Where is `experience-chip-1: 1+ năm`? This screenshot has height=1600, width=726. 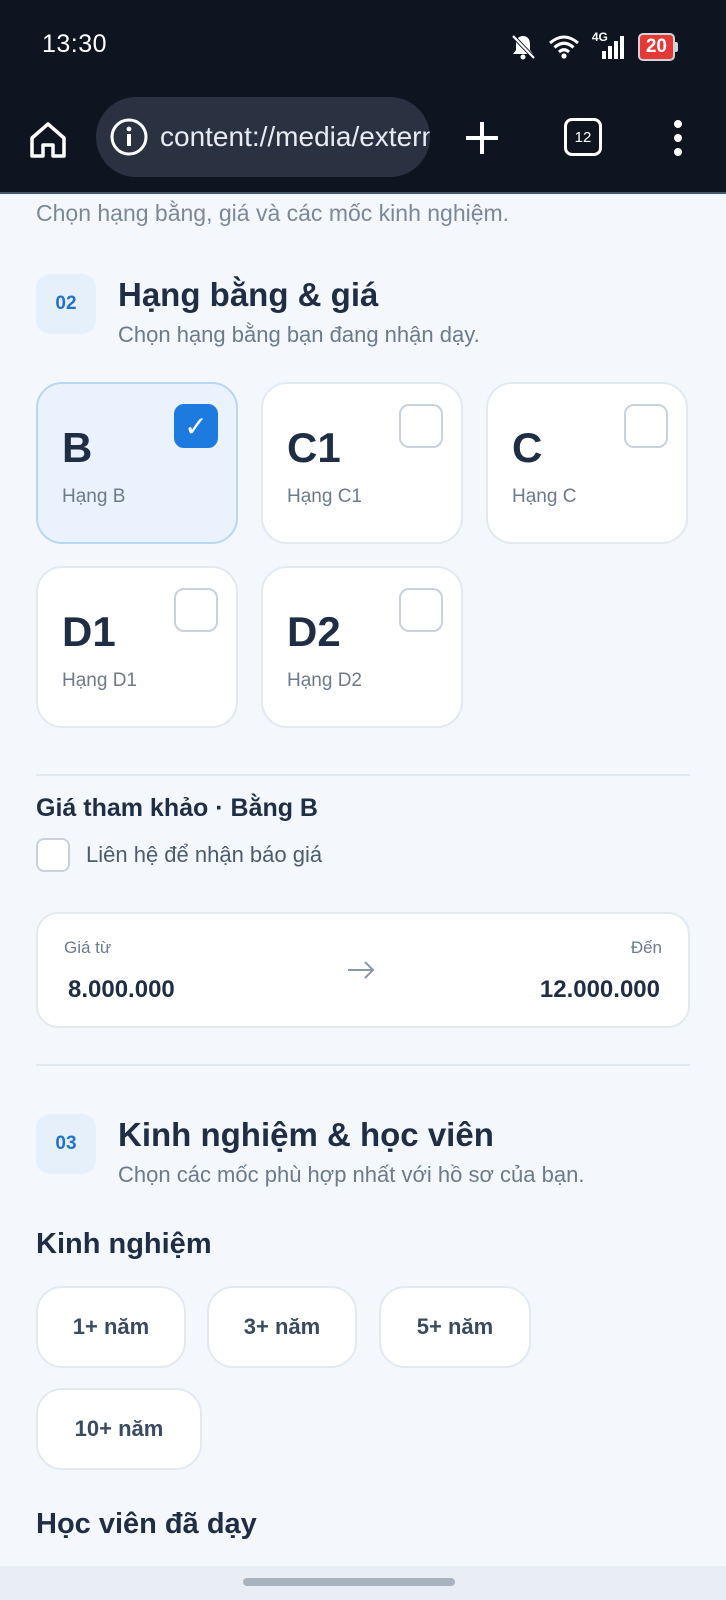 experience-chip-1: 1+ năm is located at coordinates (111, 1327).